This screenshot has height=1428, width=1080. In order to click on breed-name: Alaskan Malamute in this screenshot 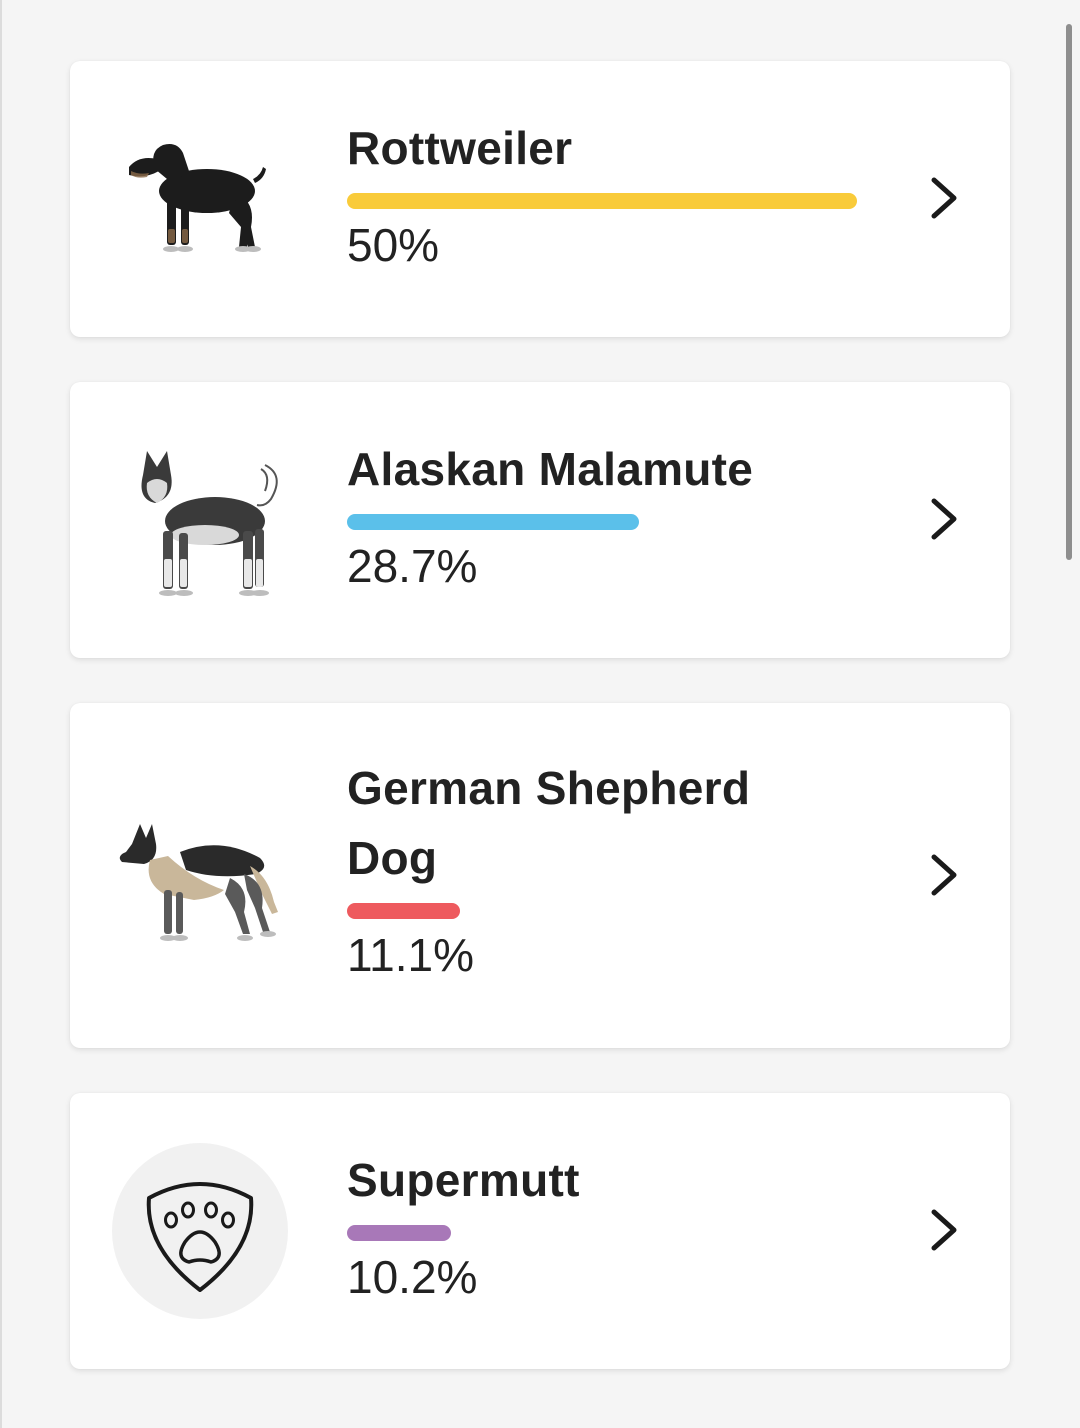, I will do `click(550, 469)`.